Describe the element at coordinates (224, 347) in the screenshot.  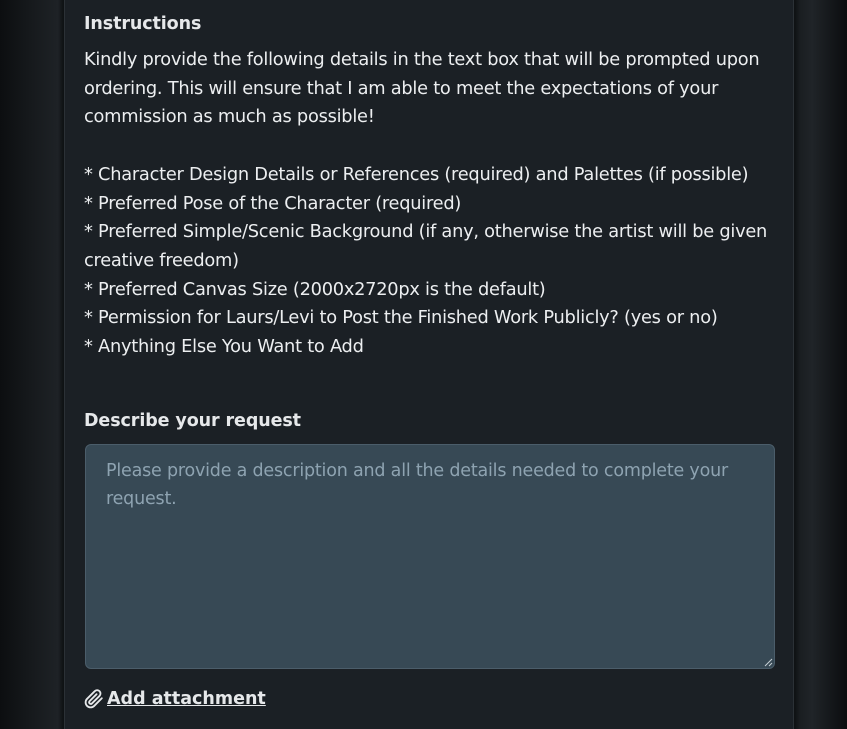
I see `instruction-item: * Anything Else You Want to Add` at that location.